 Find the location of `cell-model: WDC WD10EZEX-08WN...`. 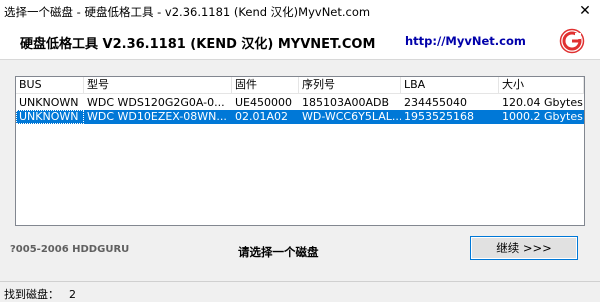

cell-model: WDC WD10EZEX-08WN... is located at coordinates (157, 116).